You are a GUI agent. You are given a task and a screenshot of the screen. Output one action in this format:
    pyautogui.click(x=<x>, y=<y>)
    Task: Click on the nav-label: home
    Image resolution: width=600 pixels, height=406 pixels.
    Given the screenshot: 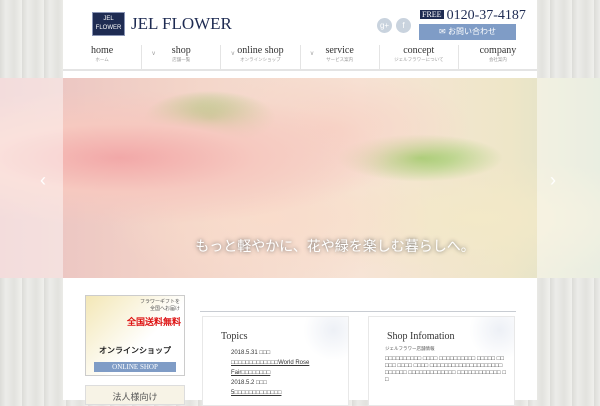 What is the action you would take?
    pyautogui.click(x=102, y=50)
    